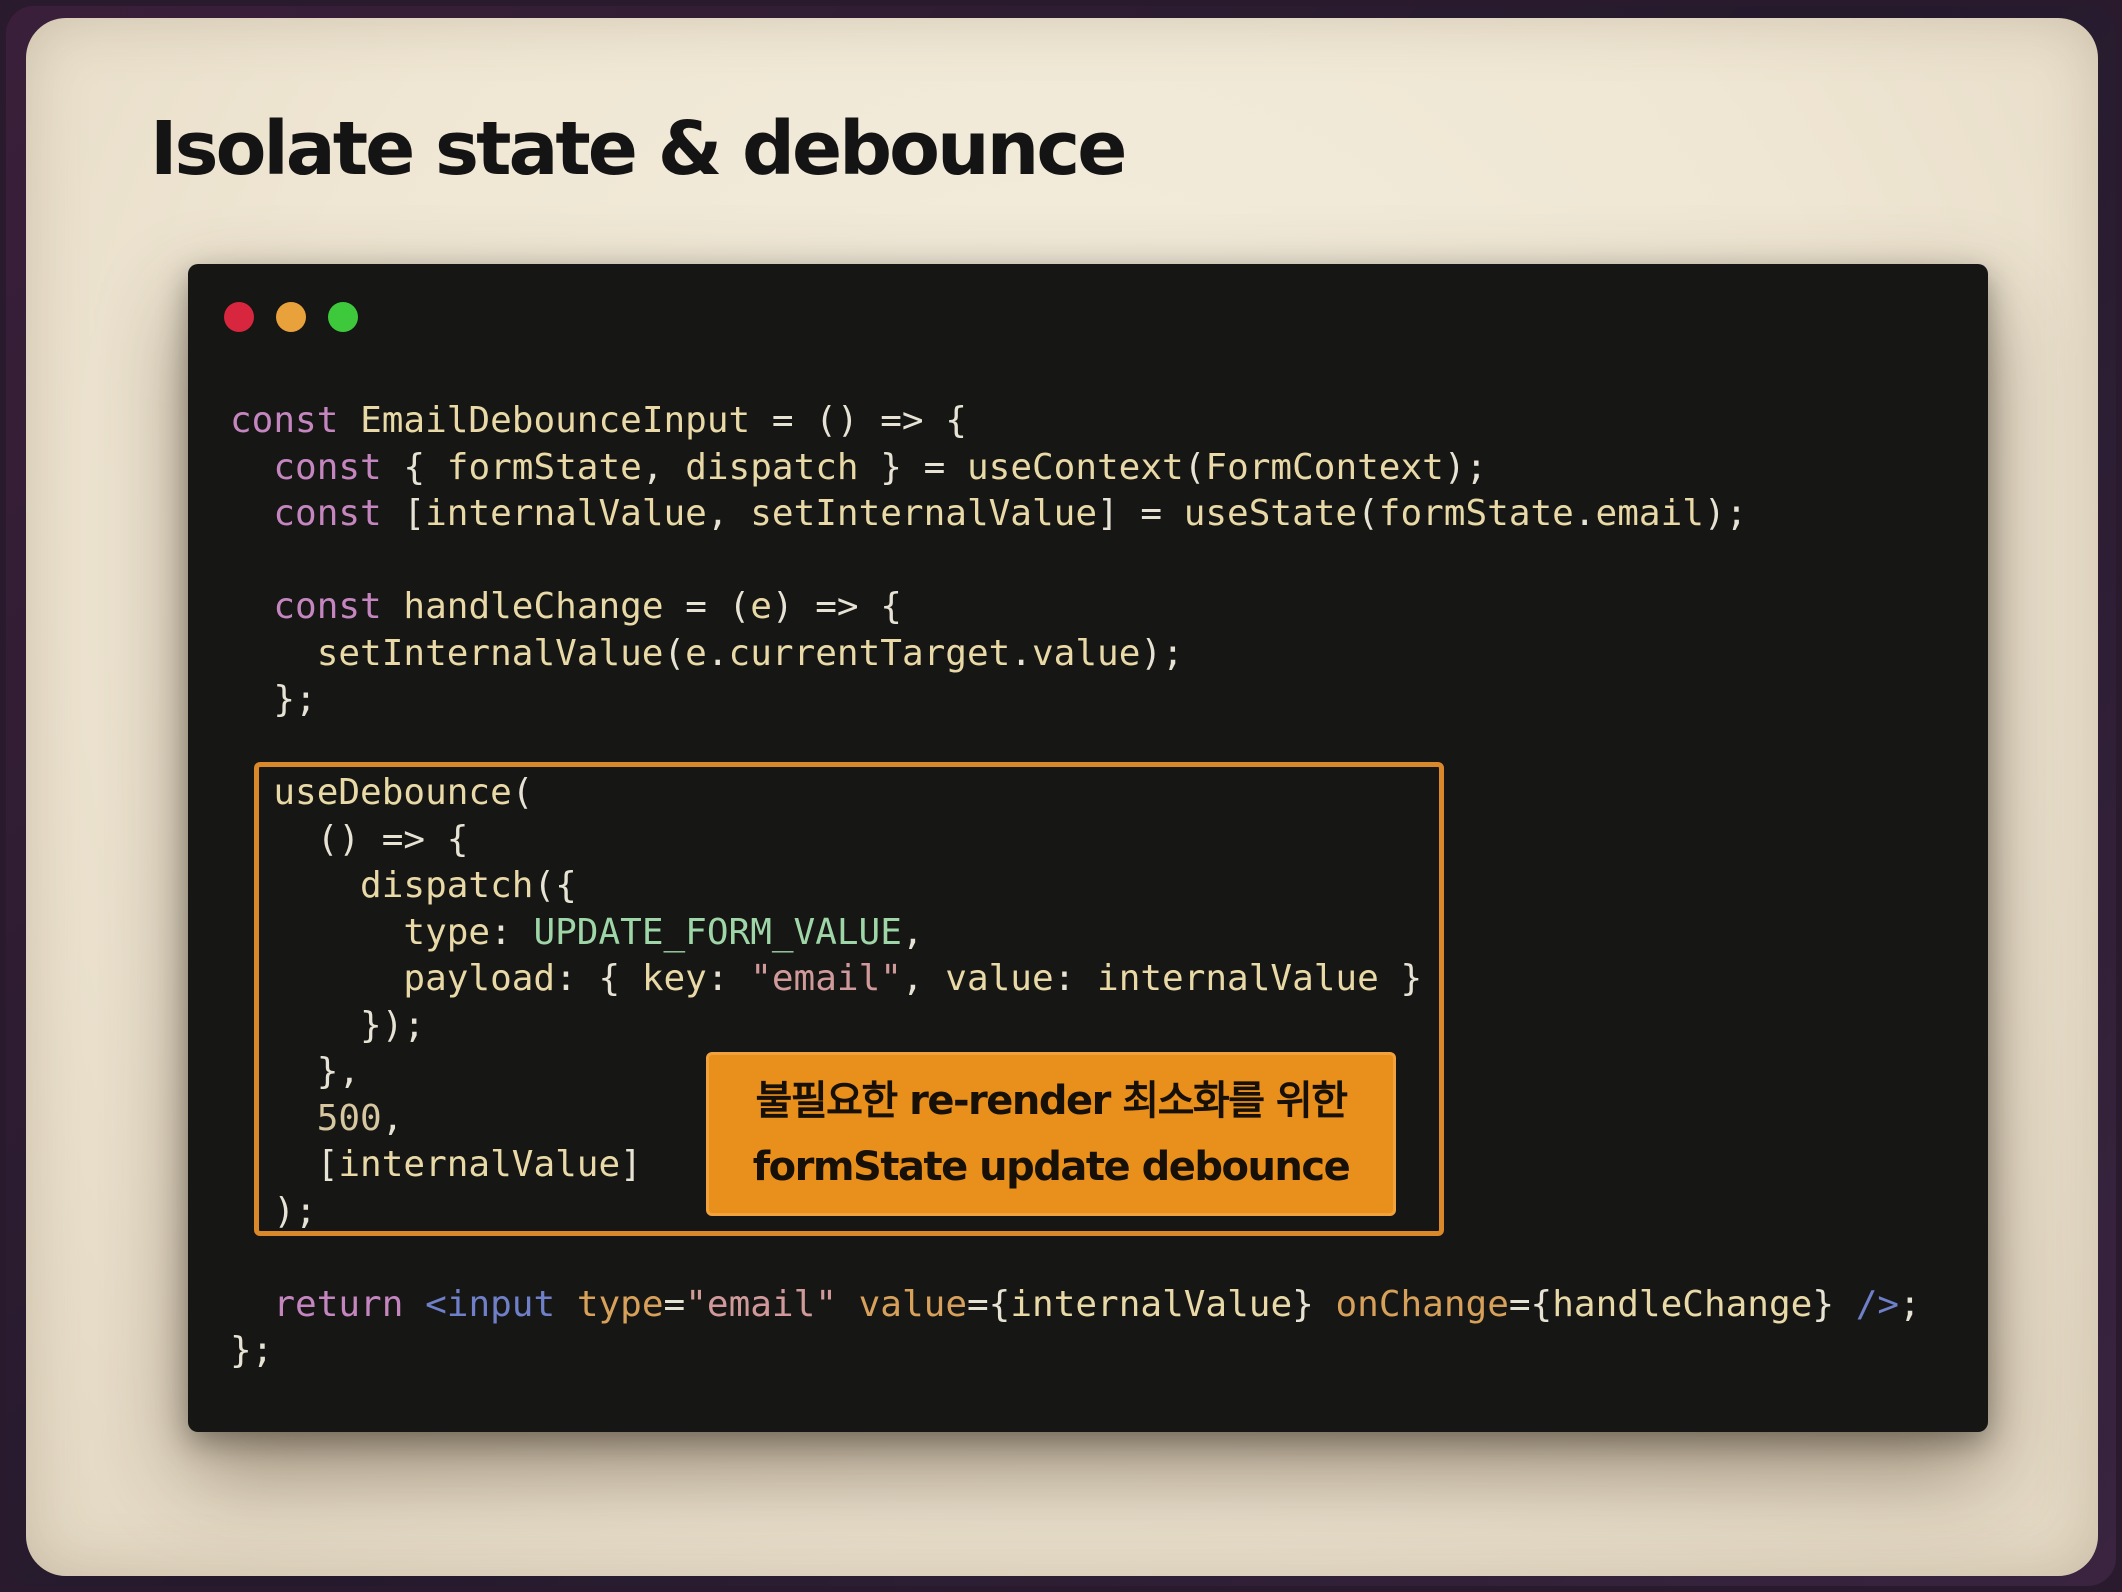 The width and height of the screenshot is (2122, 1592). I want to click on code-line: const EmailDebounceInput = () => {, so click(598, 420).